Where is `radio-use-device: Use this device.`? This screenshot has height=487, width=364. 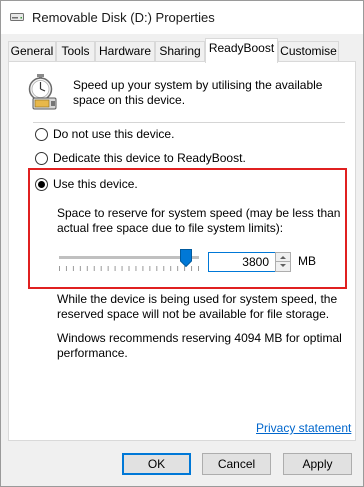 radio-use-device: Use this device. is located at coordinates (90, 185).